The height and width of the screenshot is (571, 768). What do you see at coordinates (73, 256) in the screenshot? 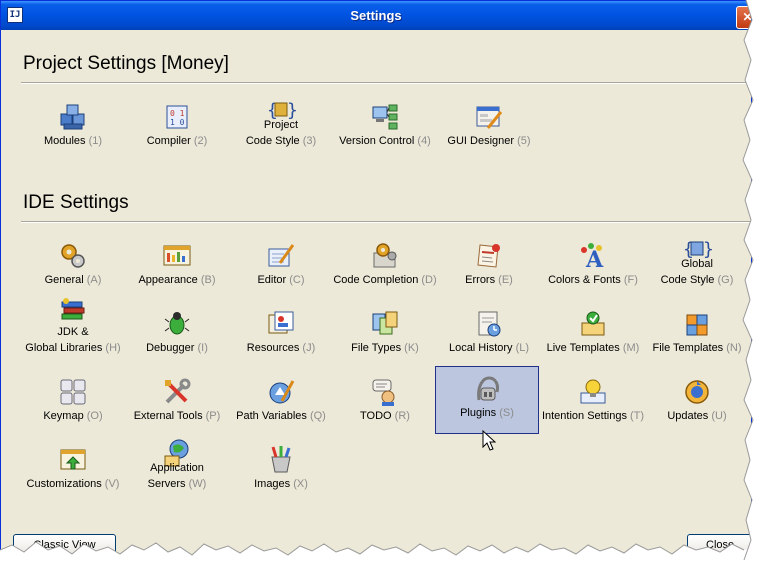
I see `general-gears-icon` at bounding box center [73, 256].